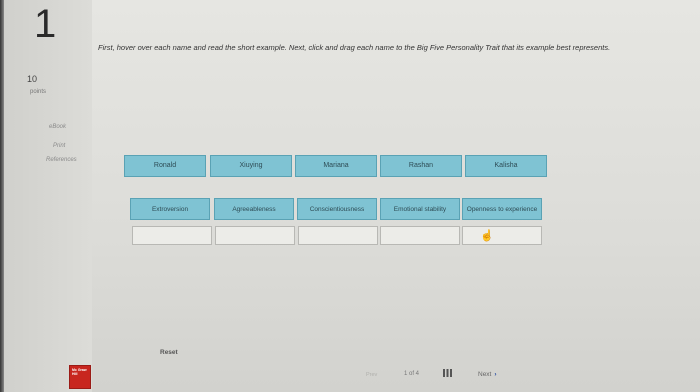 The image size is (700, 392). What do you see at coordinates (169, 352) in the screenshot?
I see `reset-button: Reset` at bounding box center [169, 352].